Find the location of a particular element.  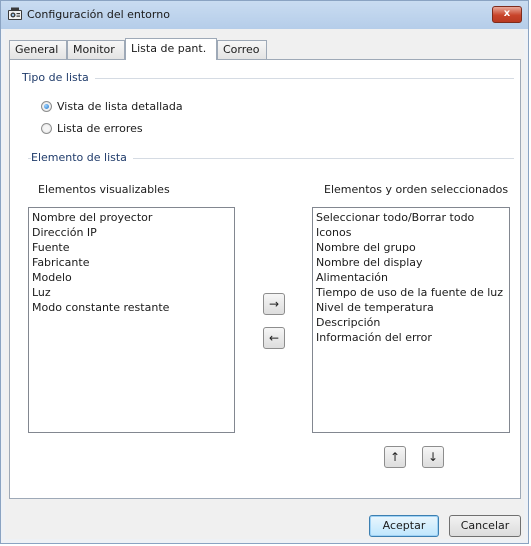

list-item: Nombre del grupo is located at coordinates (411, 247).